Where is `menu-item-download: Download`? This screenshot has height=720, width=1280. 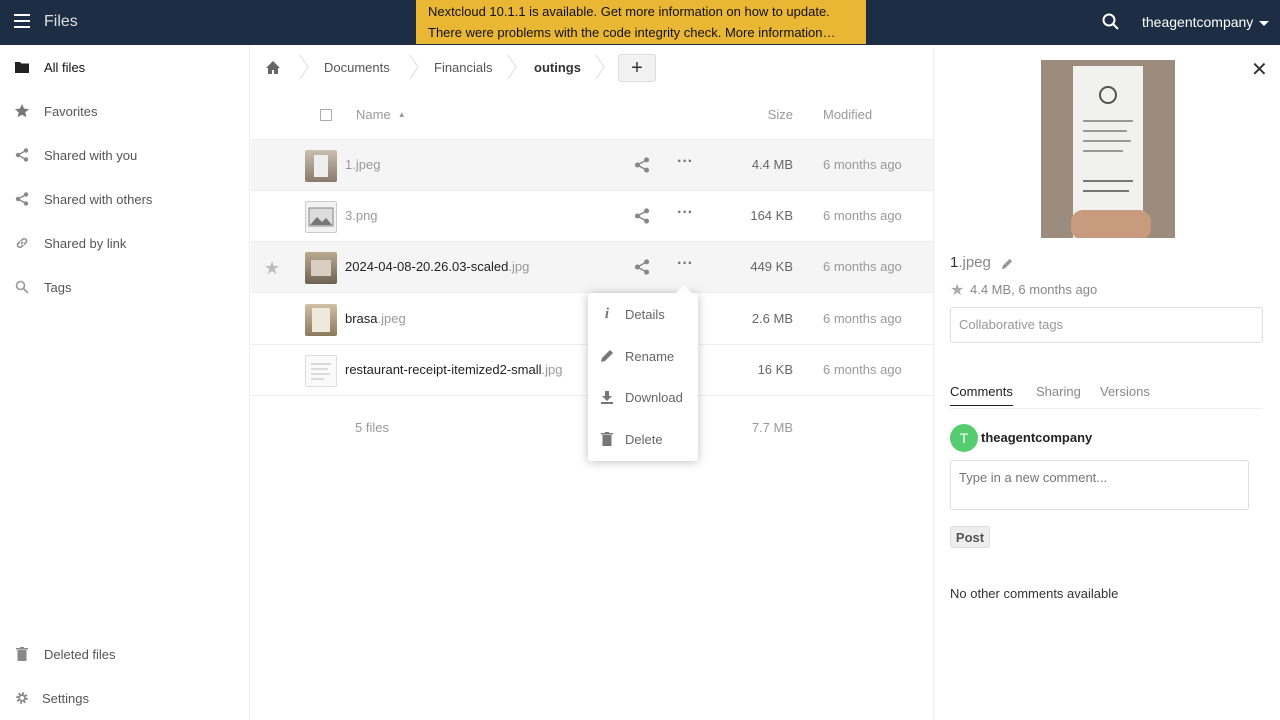 menu-item-download: Download is located at coordinates (643, 397).